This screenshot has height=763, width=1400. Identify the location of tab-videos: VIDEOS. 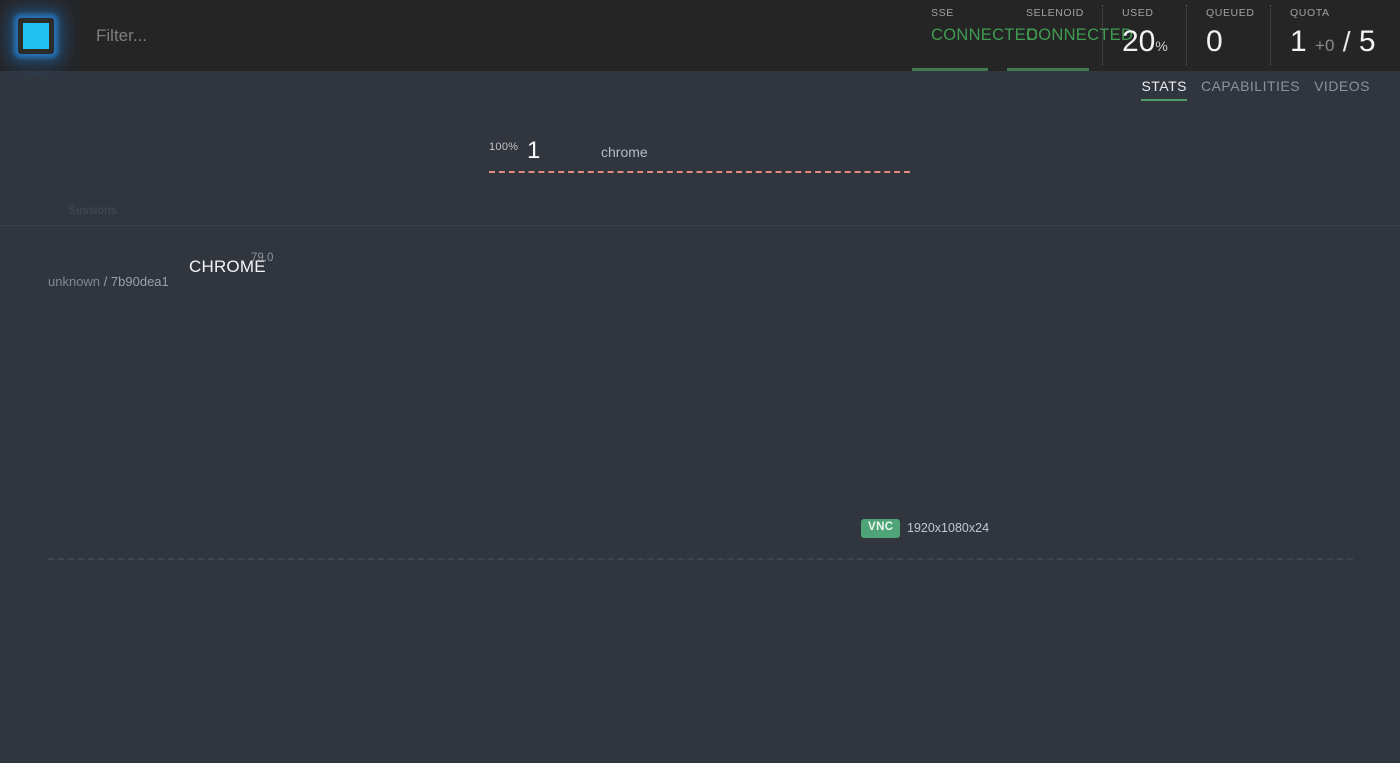
(1342, 89).